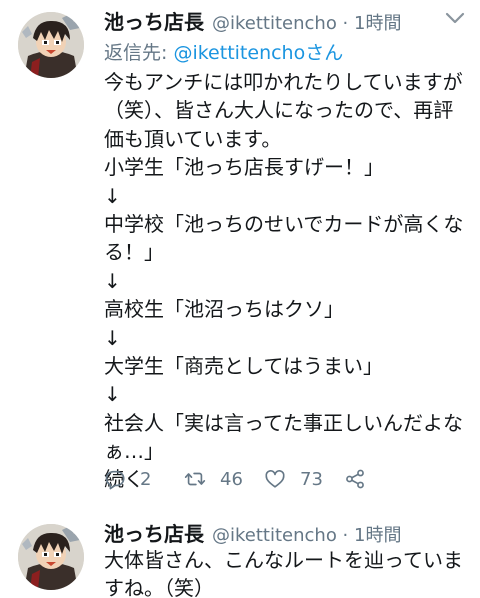 Image resolution: width=480 pixels, height=598 pixels. What do you see at coordinates (195, 479) in the screenshot?
I see `retweet-icon` at bounding box center [195, 479].